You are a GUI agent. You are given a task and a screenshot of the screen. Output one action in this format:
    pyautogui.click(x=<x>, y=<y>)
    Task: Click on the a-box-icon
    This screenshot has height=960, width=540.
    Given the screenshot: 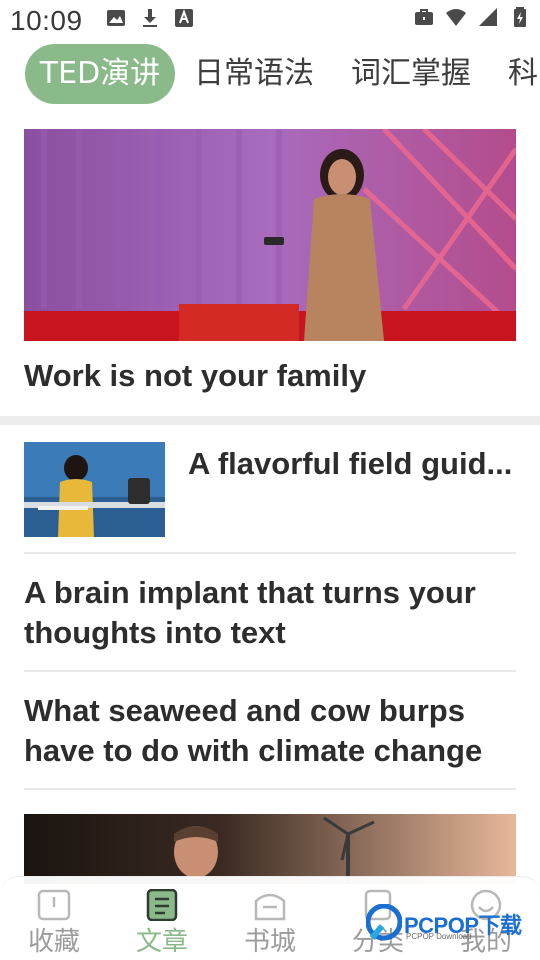 What is the action you would take?
    pyautogui.click(x=184, y=18)
    